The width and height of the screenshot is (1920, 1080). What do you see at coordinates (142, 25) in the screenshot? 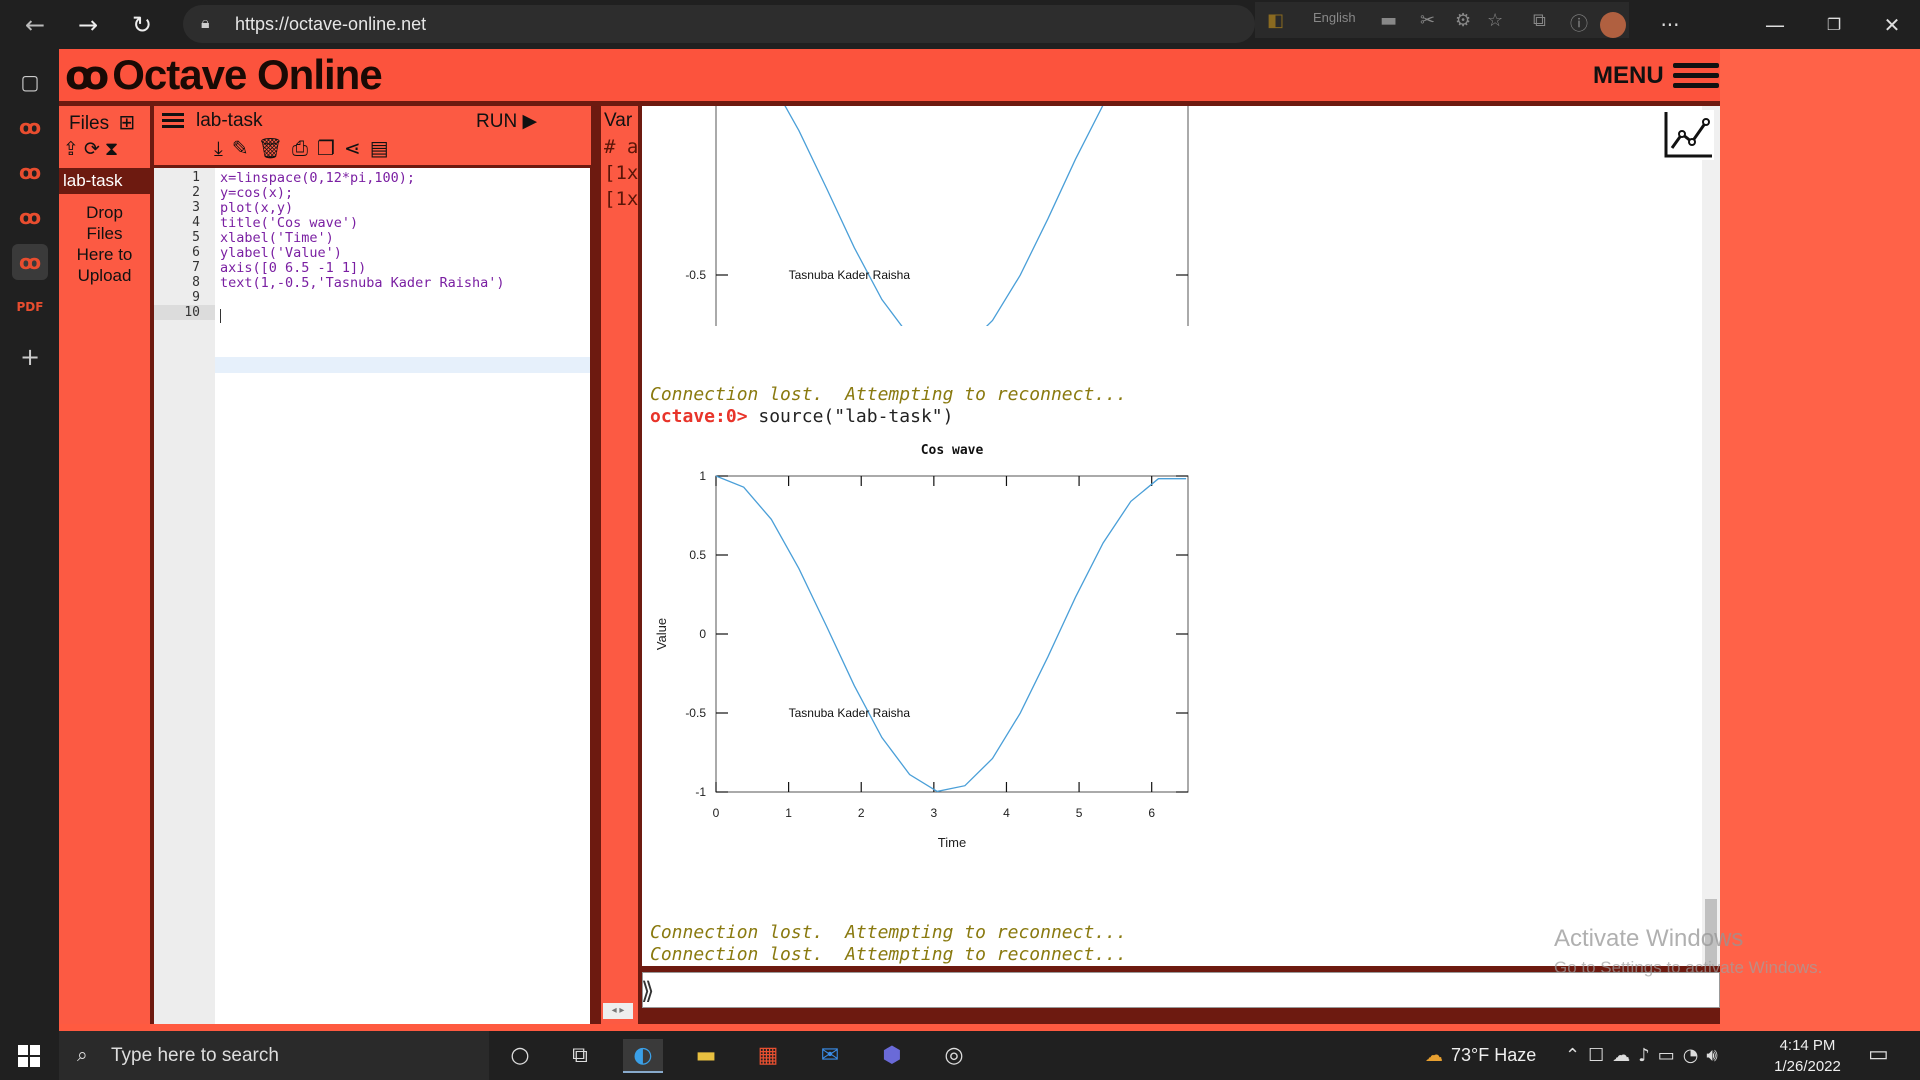
I see `refresh-icon: ↻` at bounding box center [142, 25].